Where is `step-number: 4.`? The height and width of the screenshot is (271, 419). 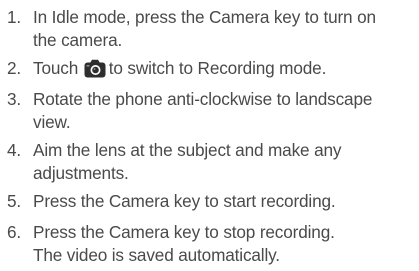 step-number: 4. is located at coordinates (14, 150).